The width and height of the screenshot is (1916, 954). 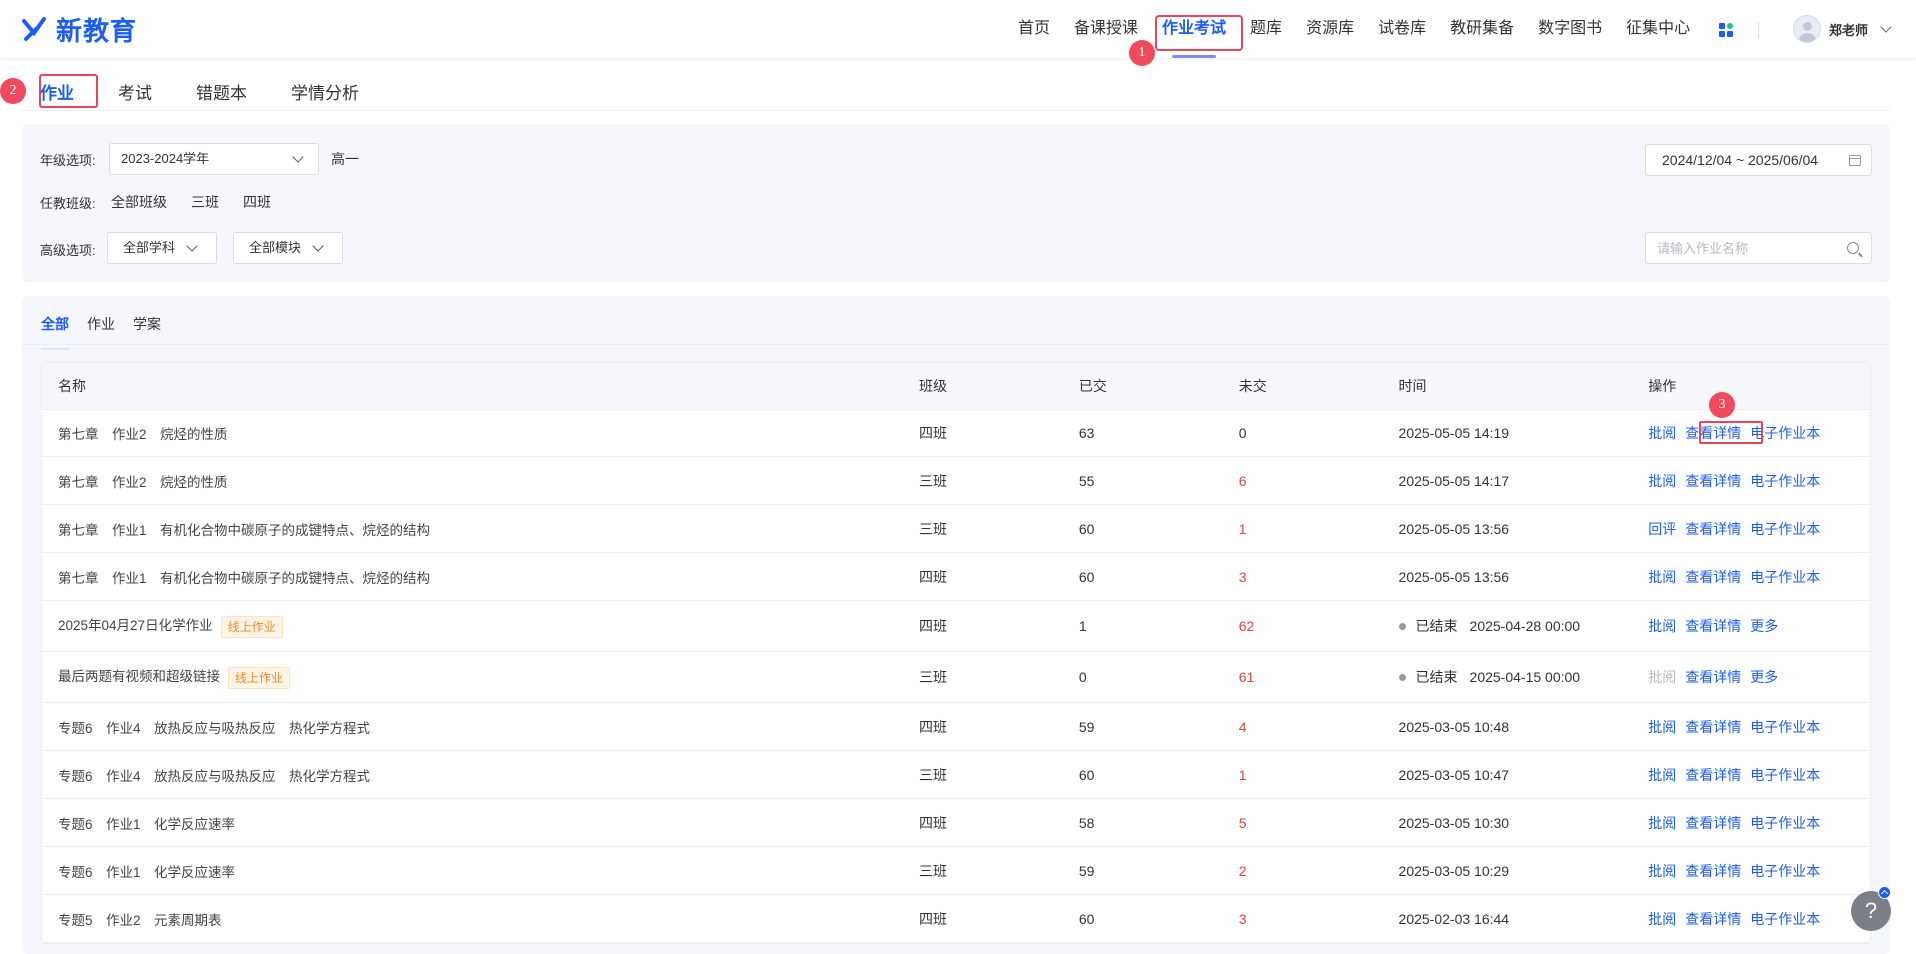 I want to click on time-value: 2025-05-05 14:19, so click(x=1454, y=433).